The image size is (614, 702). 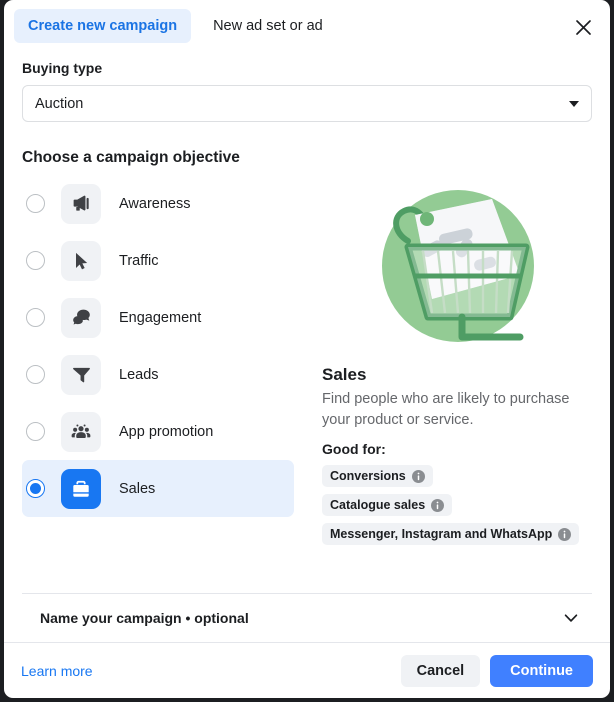 I want to click on objective-label-awareness: Awareness, so click(x=155, y=203).